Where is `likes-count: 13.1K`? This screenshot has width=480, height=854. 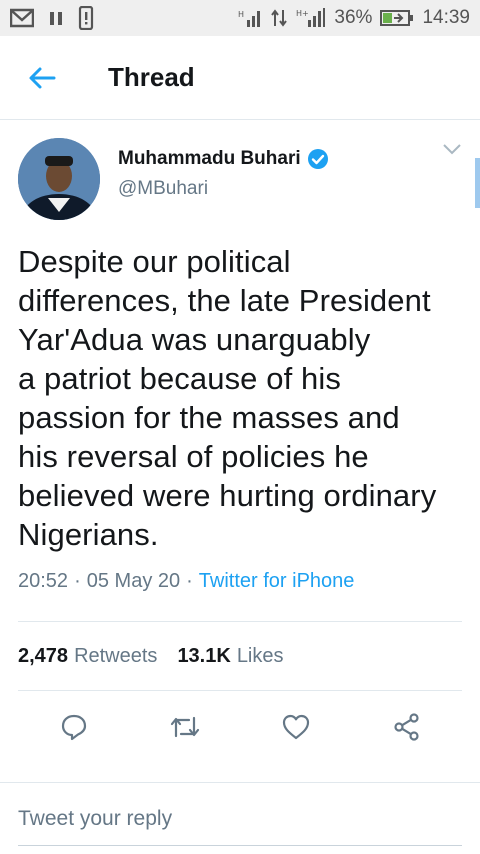
likes-count: 13.1K is located at coordinates (203, 656).